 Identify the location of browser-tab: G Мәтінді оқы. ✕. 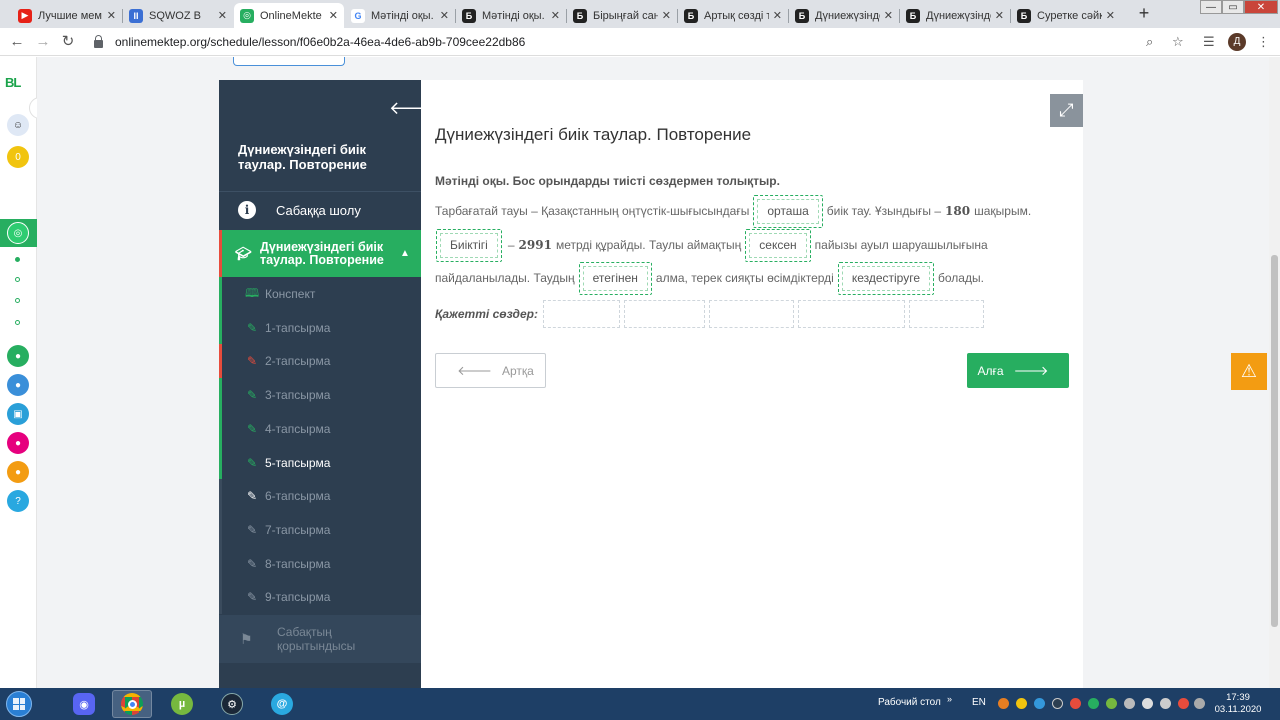
(400, 15).